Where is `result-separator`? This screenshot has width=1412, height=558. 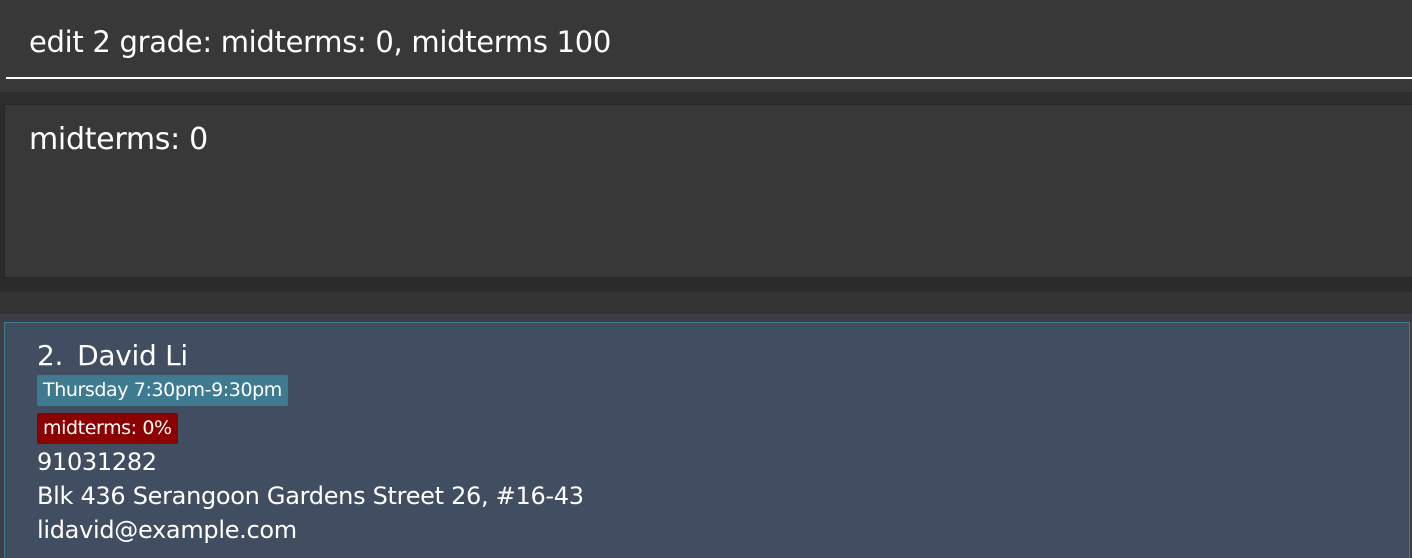 result-separator is located at coordinates (706, 285).